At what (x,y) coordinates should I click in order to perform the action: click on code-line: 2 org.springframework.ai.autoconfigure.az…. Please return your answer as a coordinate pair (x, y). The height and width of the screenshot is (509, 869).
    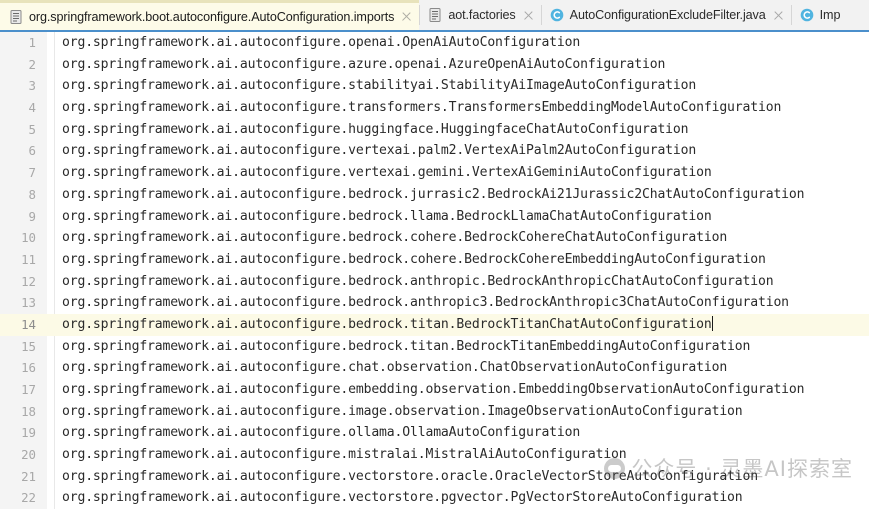
    Looking at the image, I should click on (434, 65).